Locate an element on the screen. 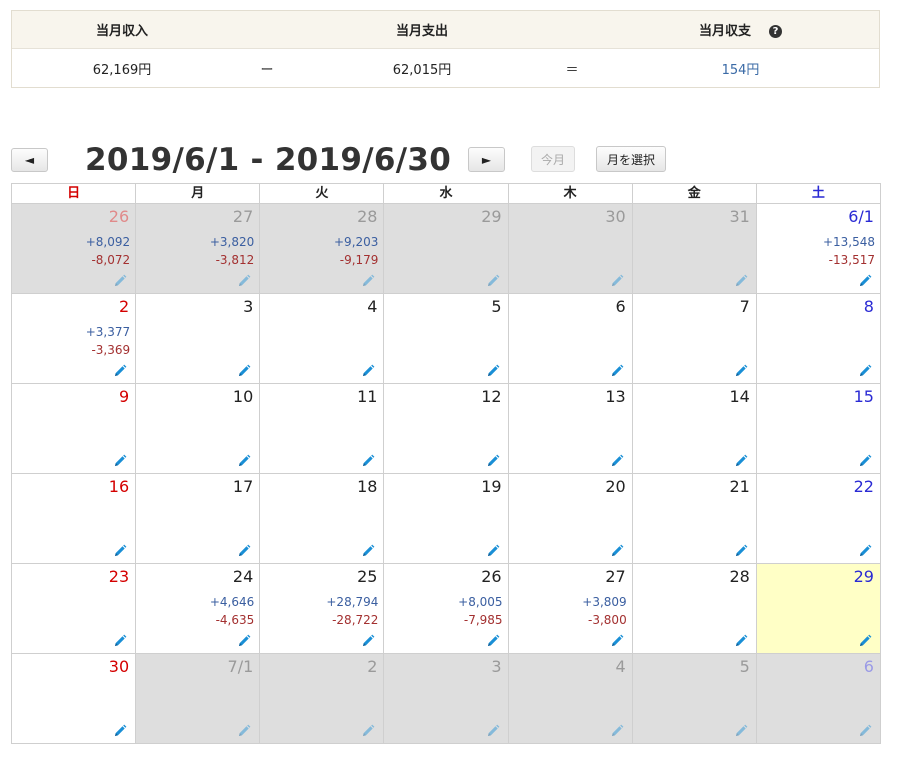  calendar-day-cell: 18 is located at coordinates (321, 518).